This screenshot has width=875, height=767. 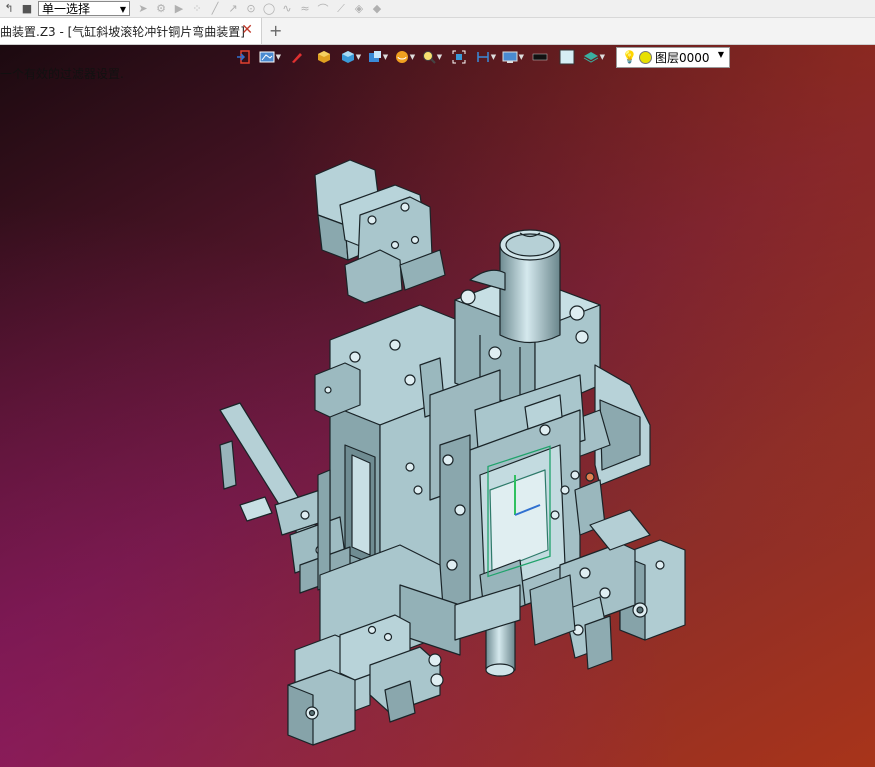 I want to click on circle-icon: ◯, so click(x=269, y=9).